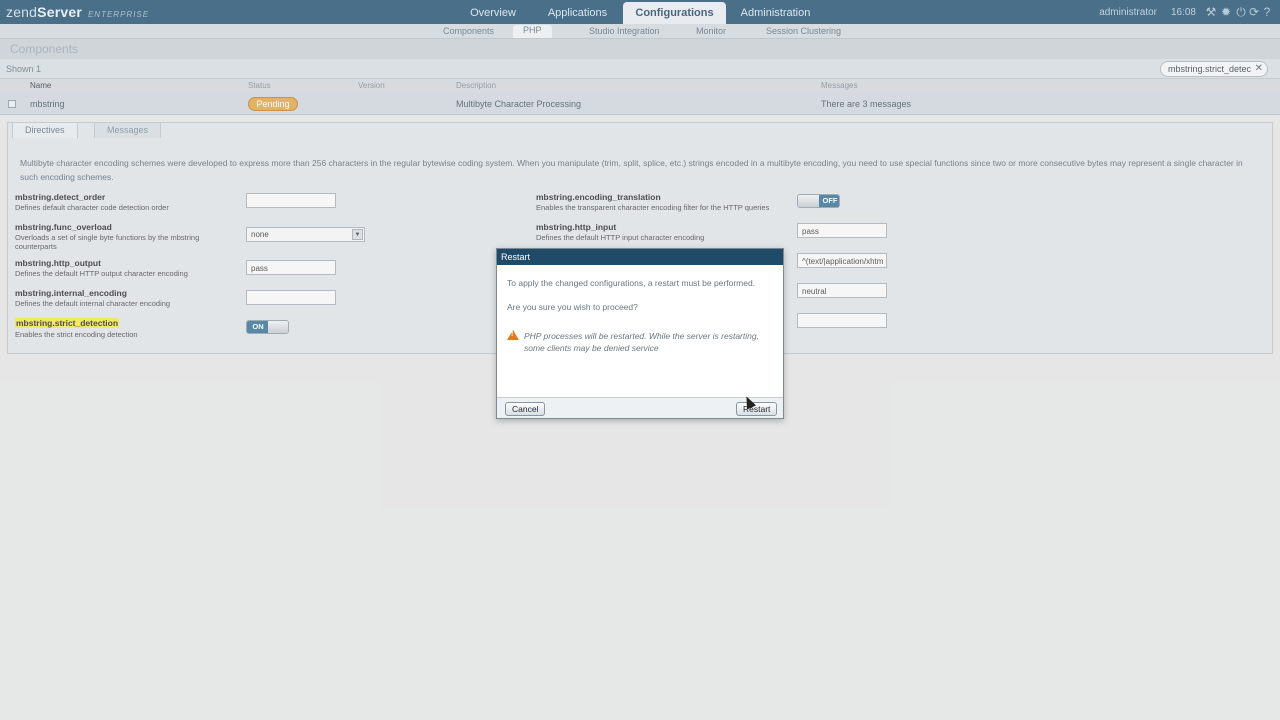  I want to click on cancel-button: Cancel, so click(525, 409).